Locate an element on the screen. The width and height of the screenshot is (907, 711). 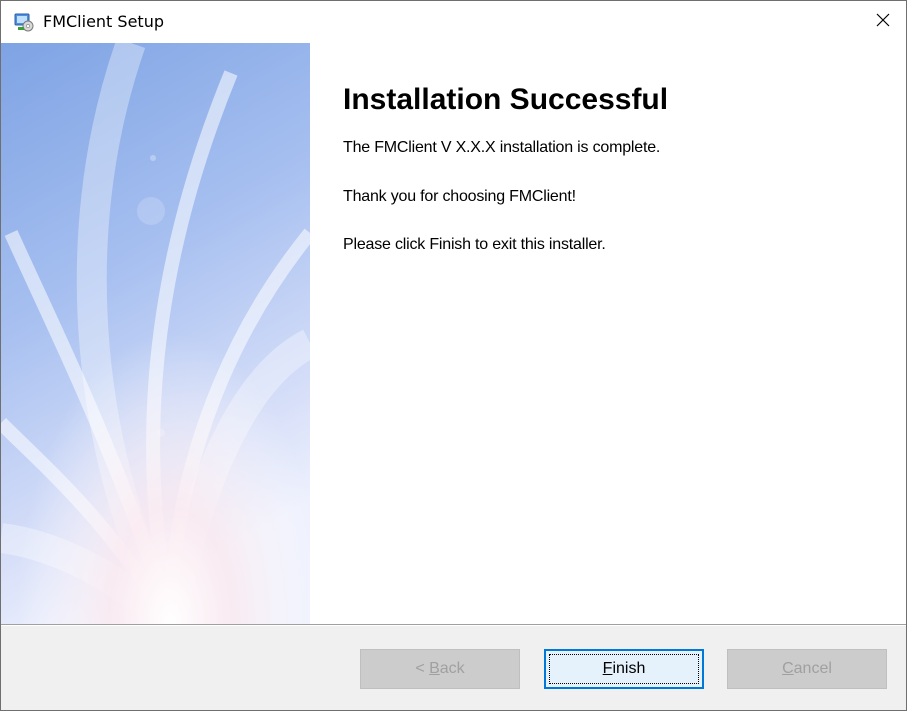
thank-you-message: Thank you for choosing FMClient! is located at coordinates (459, 196).